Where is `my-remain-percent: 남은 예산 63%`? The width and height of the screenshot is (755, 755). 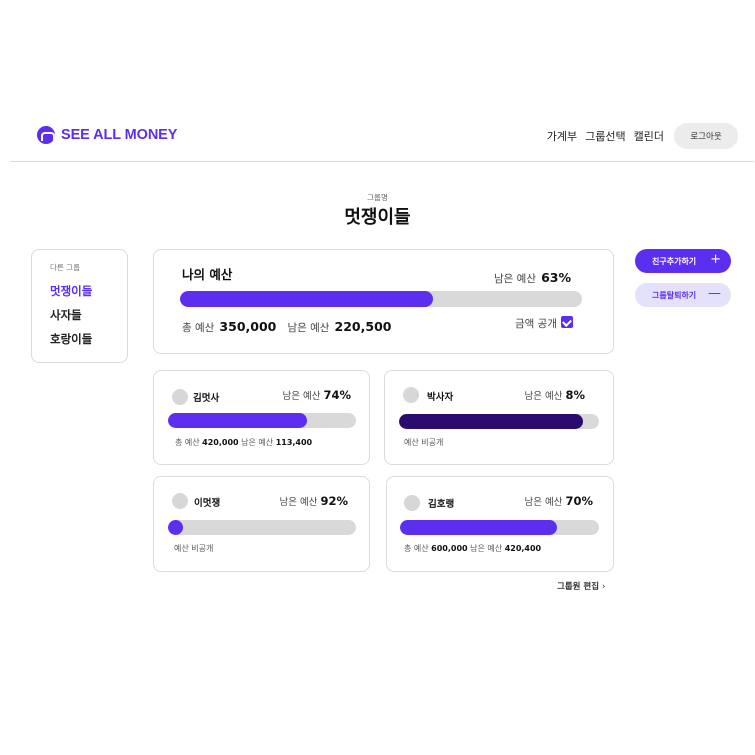
my-remain-percent: 남은 예산 63% is located at coordinates (532, 277).